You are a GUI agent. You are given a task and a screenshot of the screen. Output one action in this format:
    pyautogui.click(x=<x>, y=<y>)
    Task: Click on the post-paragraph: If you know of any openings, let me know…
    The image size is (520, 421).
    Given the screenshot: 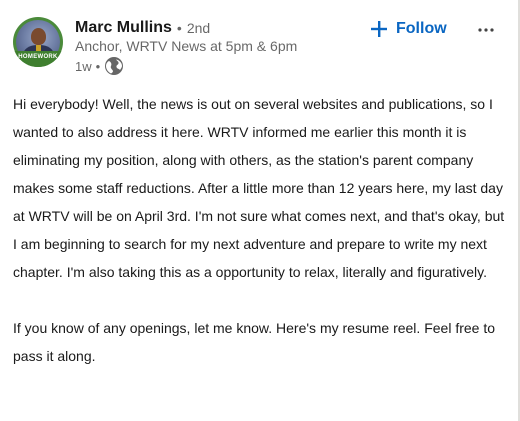 What is the action you would take?
    pyautogui.click(x=254, y=342)
    